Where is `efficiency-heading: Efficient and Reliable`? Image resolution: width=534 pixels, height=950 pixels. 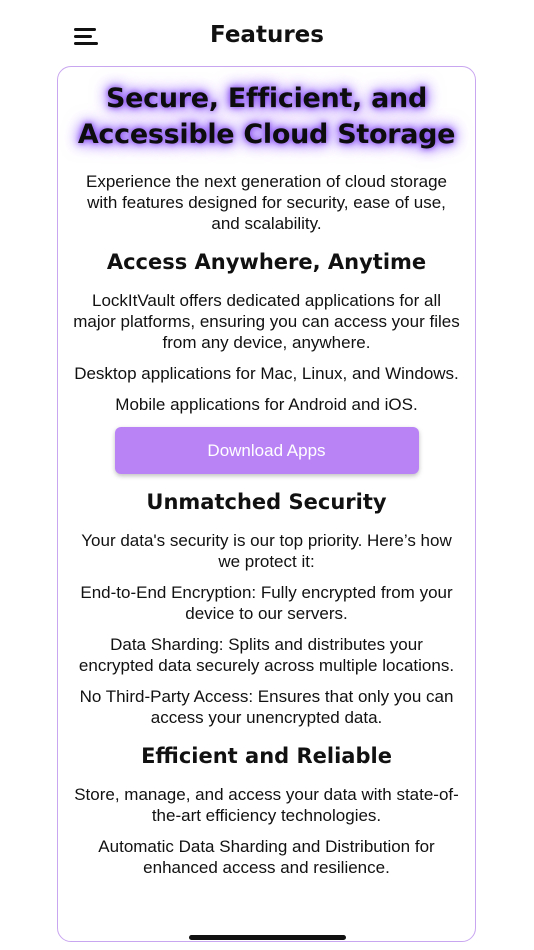 efficiency-heading: Efficient and Reliable is located at coordinates (266, 756).